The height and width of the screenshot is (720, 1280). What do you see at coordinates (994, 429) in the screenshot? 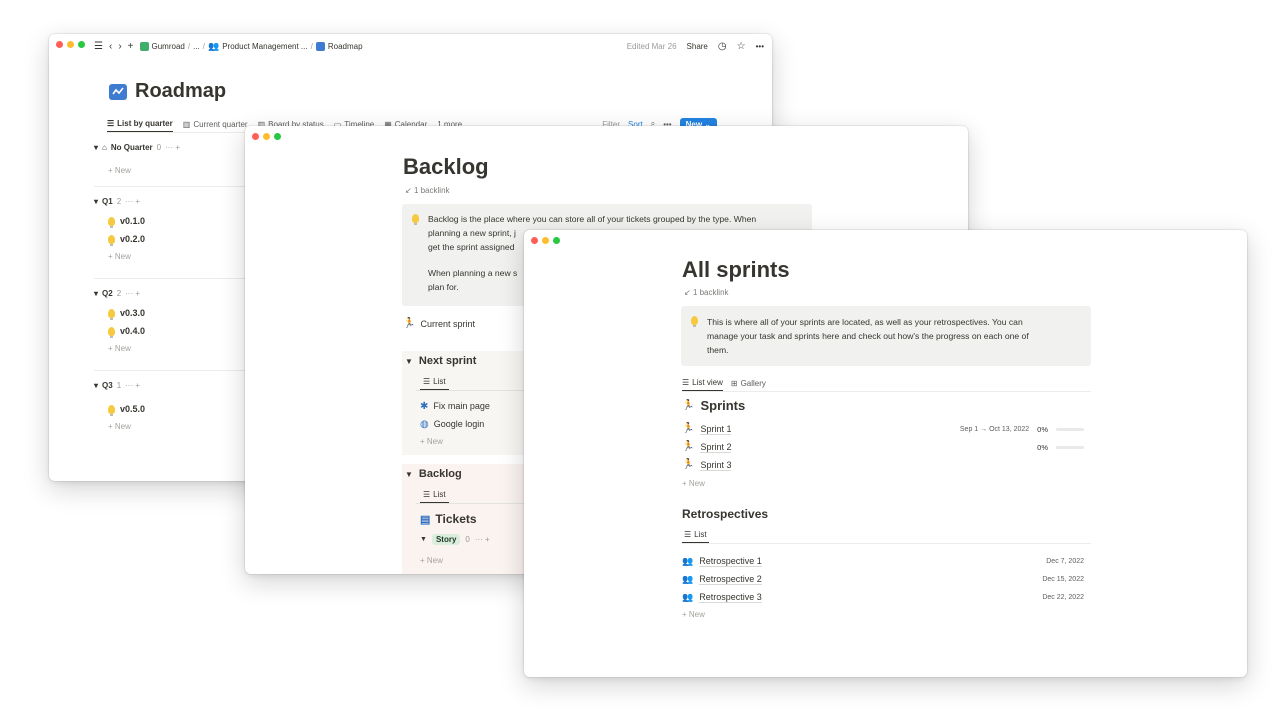
I see `sprint-dates: Sep 1 → Oct 13, 2022` at bounding box center [994, 429].